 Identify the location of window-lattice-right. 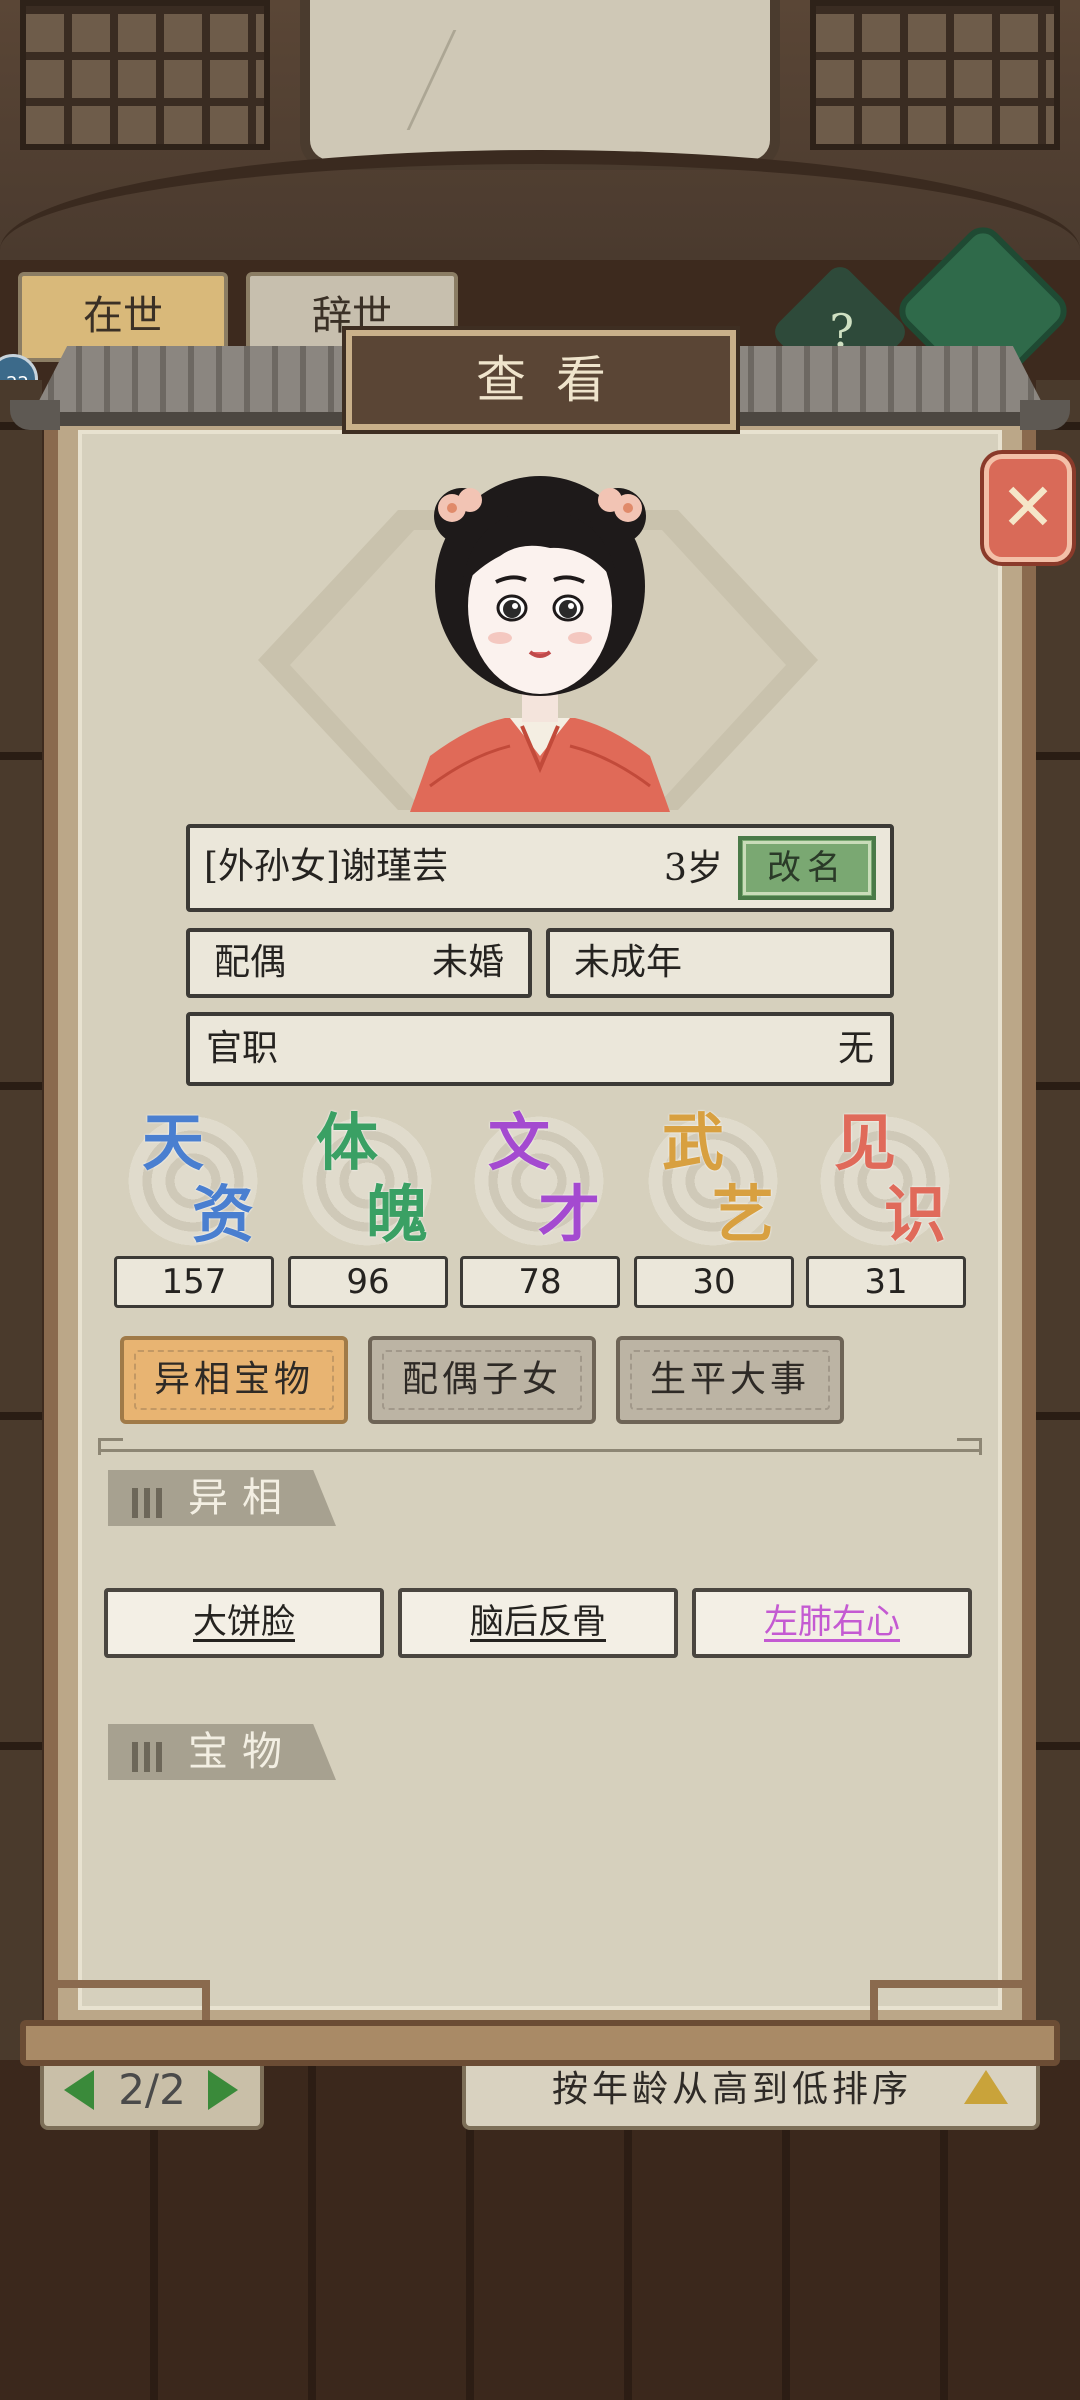
(935, 75).